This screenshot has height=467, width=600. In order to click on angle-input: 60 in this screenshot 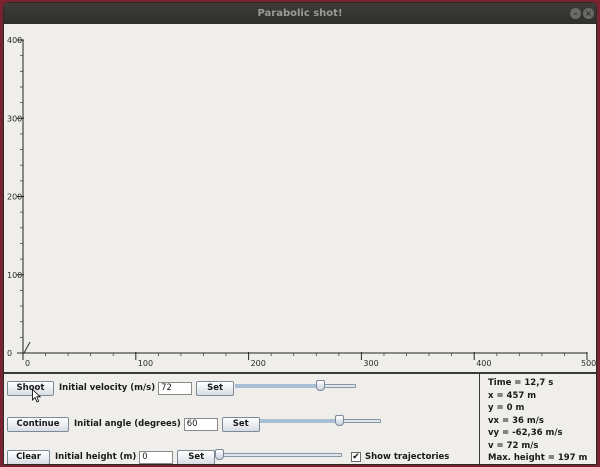, I will do `click(200, 424)`.